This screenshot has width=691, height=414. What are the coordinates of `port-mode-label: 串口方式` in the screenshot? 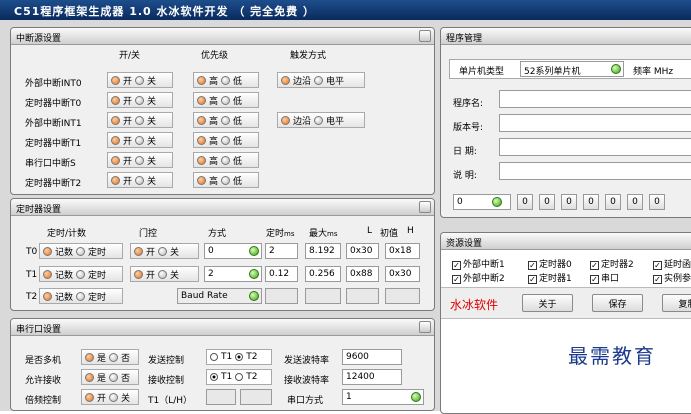 It's located at (305, 401).